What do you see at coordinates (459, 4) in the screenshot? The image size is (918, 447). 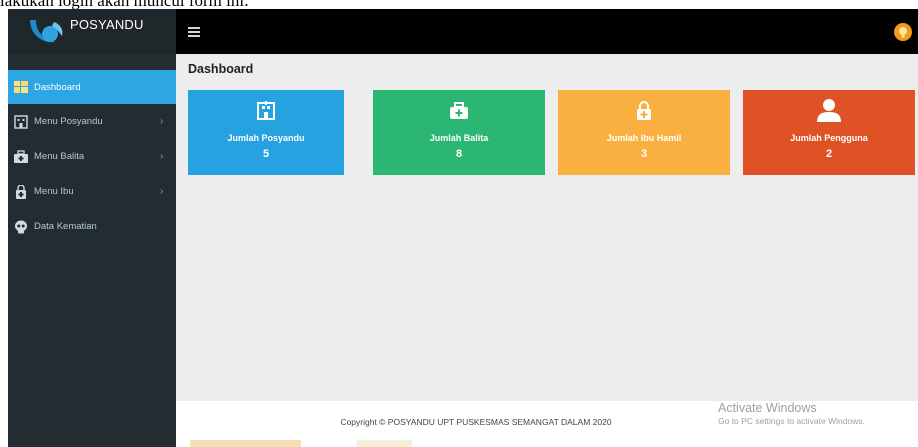 I see `page-caption: lakukan login akan muncul form ini:` at bounding box center [459, 4].